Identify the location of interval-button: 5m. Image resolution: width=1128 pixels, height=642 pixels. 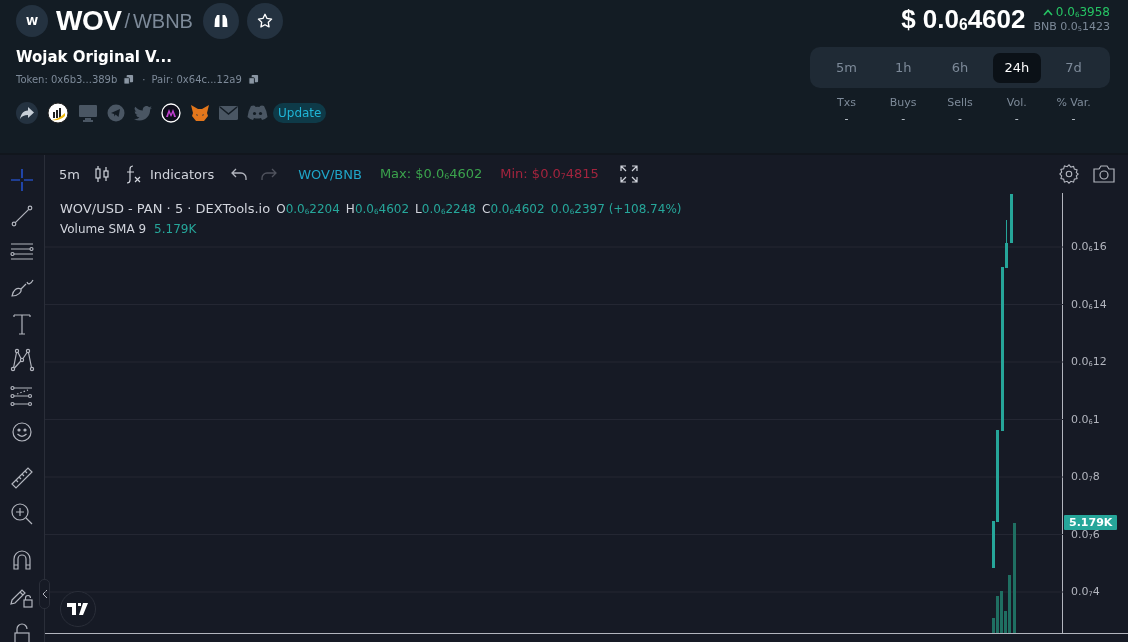
(69, 174).